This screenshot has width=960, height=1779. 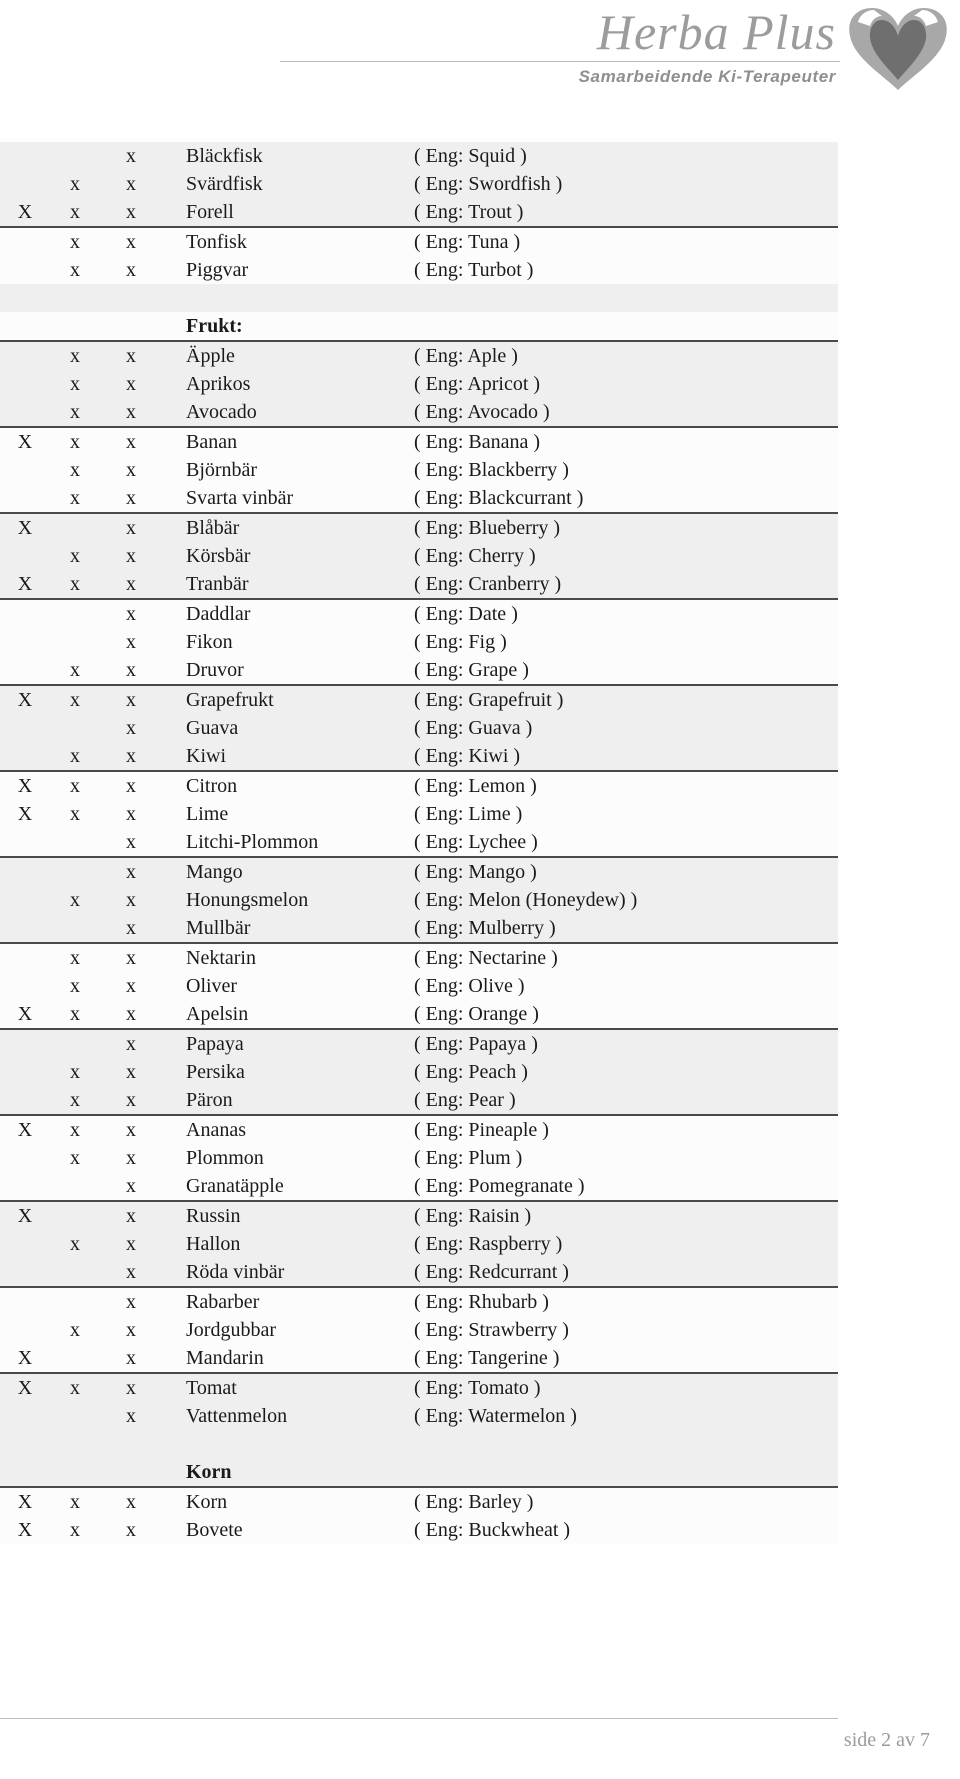 I want to click on item-name-swedish: Honungsmelon, so click(x=288, y=900).